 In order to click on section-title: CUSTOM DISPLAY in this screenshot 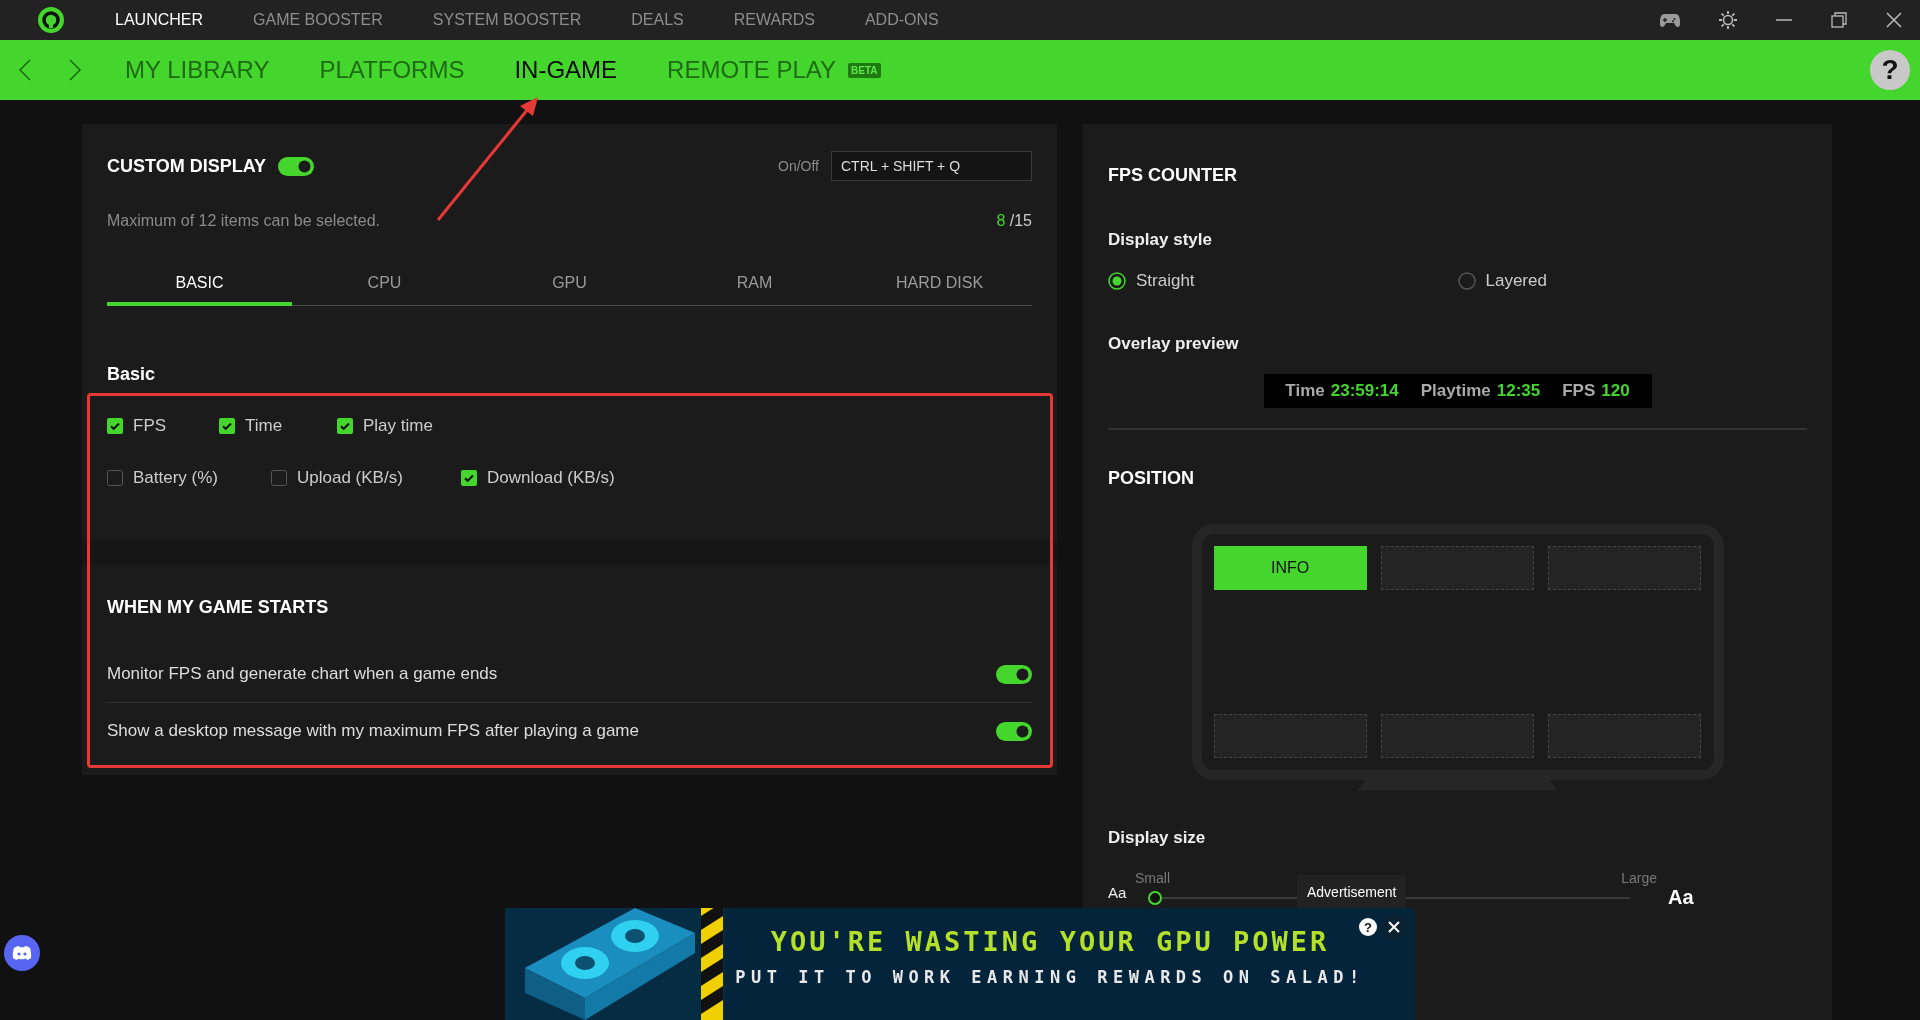, I will do `click(187, 166)`.